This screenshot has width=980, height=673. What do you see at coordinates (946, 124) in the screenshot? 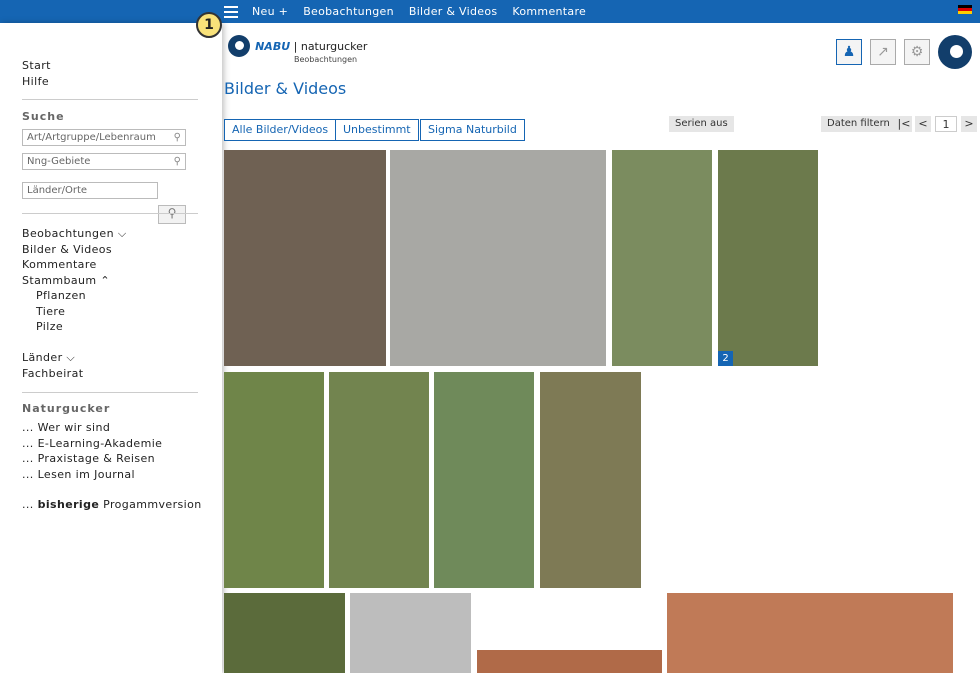
I see `page-number: 1` at bounding box center [946, 124].